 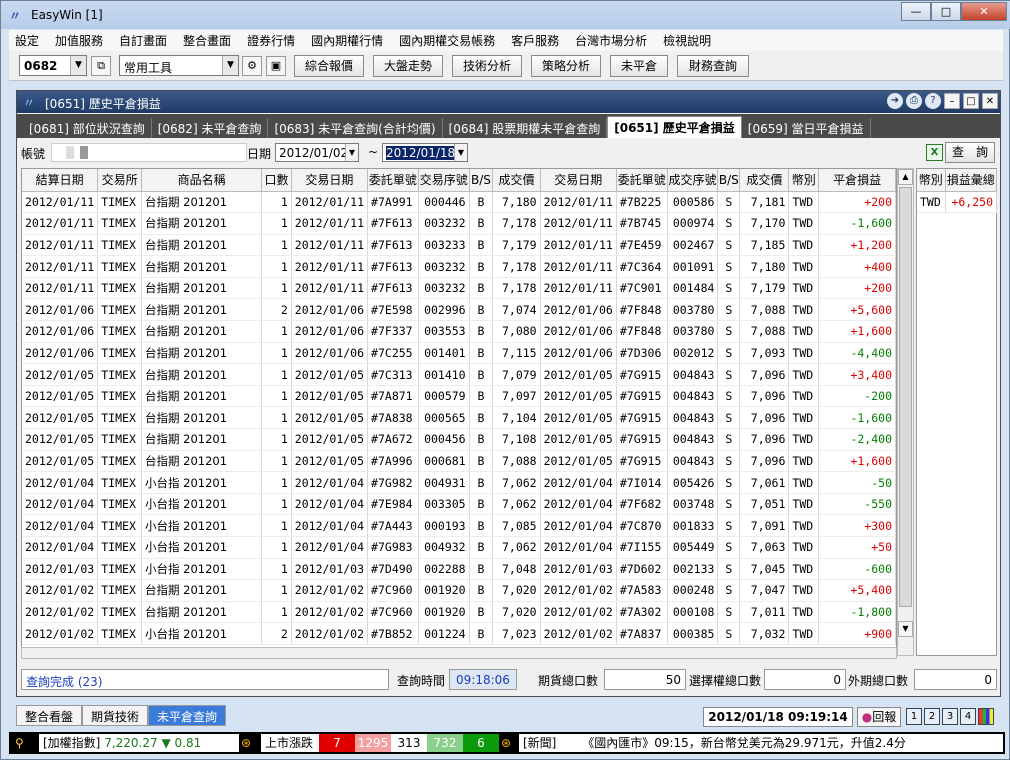 What do you see at coordinates (971, 180) in the screenshot?
I see `summary-col-total: 損益彙總` at bounding box center [971, 180].